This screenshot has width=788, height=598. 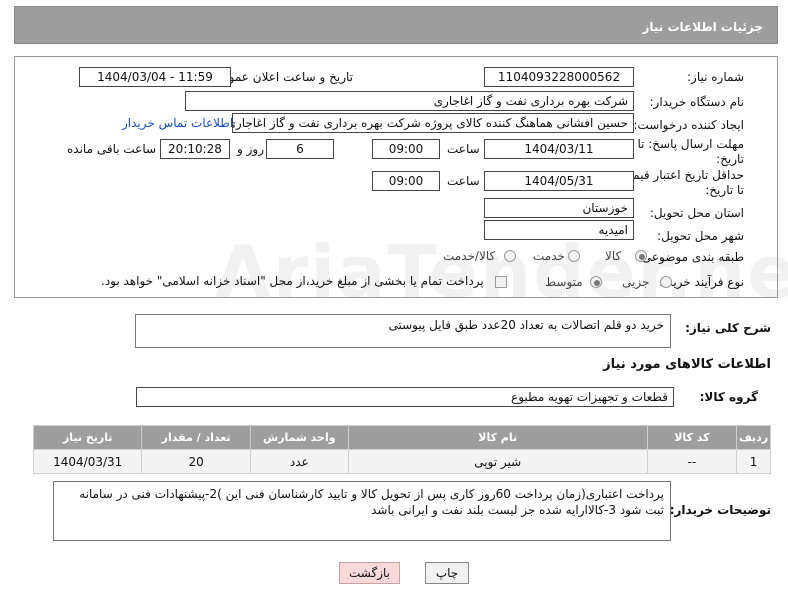 What do you see at coordinates (549, 256) in the screenshot?
I see `category-option-service: خدمت` at bounding box center [549, 256].